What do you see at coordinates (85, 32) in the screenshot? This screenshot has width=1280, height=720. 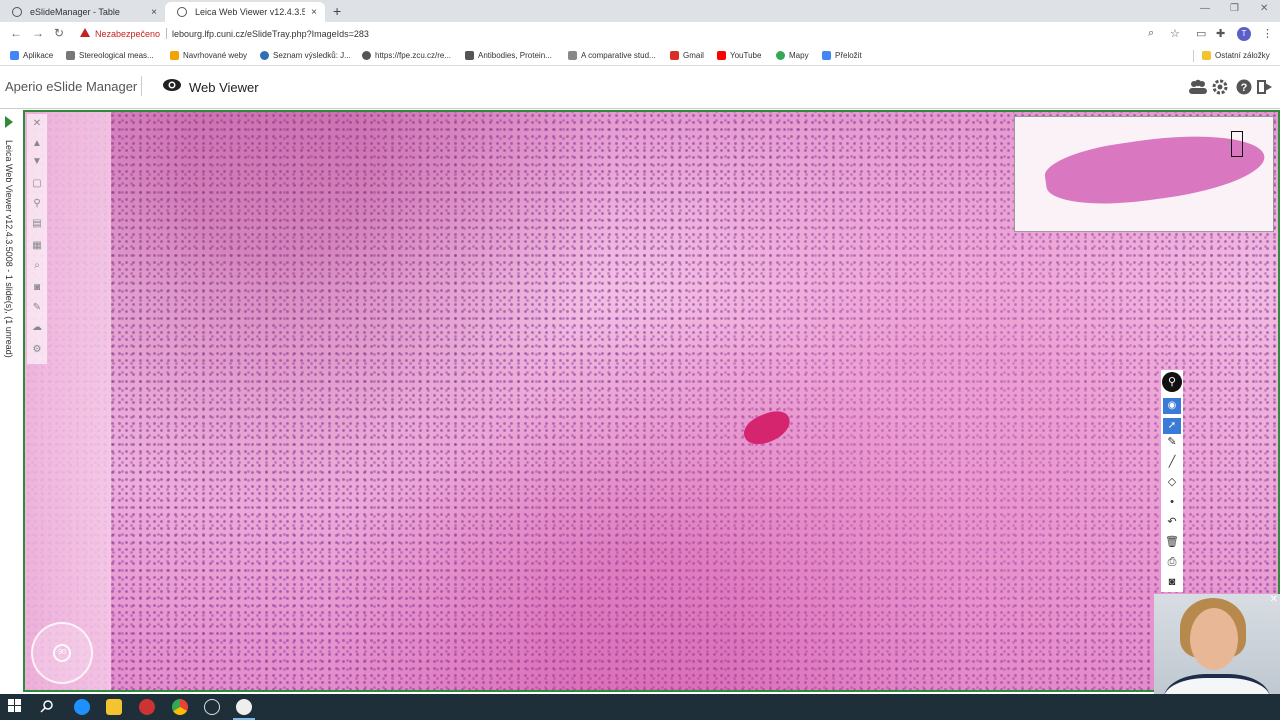 I see `warning-icon` at bounding box center [85, 32].